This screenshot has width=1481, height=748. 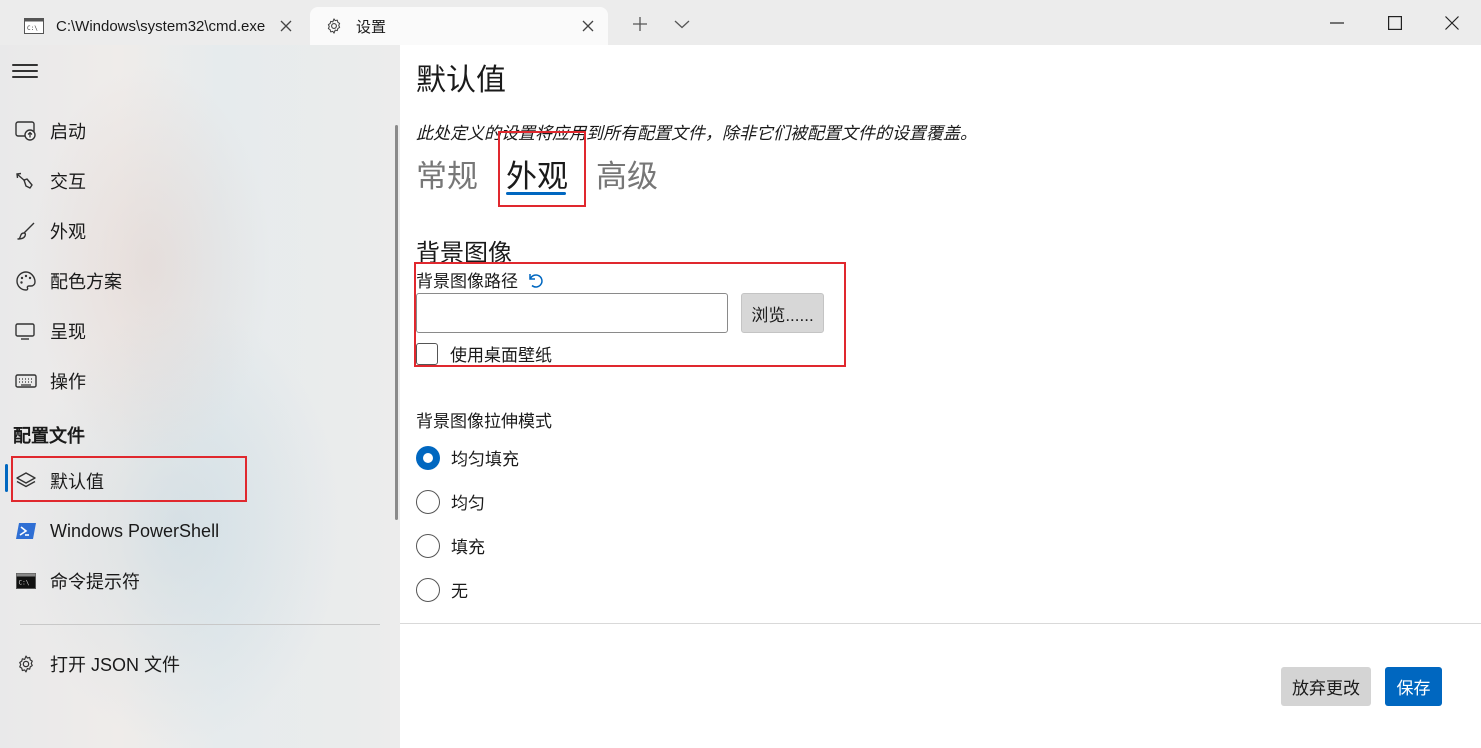 What do you see at coordinates (442, 589) in the screenshot?
I see `radio-none: 无` at bounding box center [442, 589].